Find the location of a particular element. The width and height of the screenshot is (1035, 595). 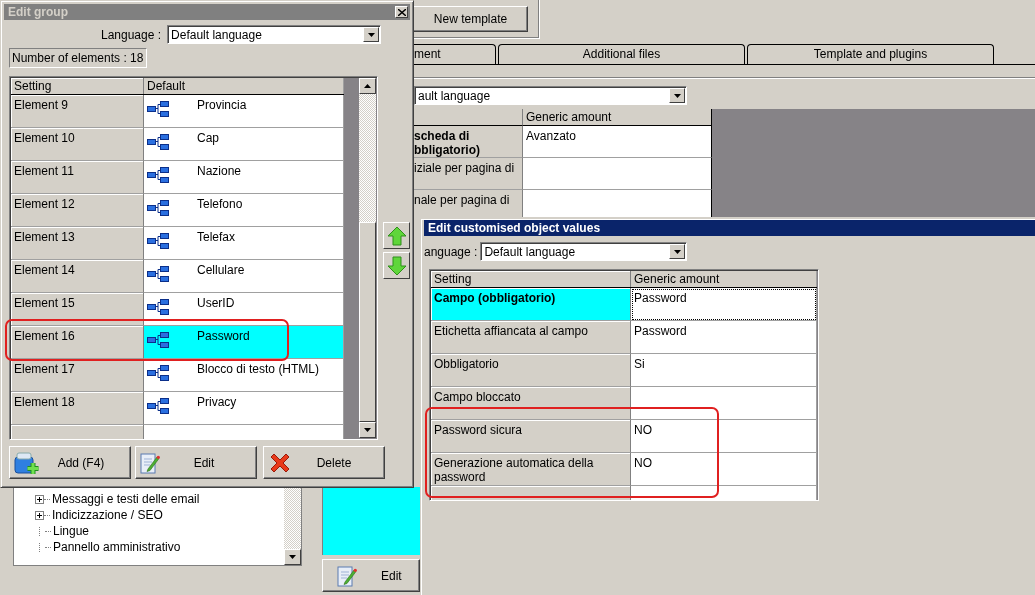

table-cell: scheda di bbligatorio) is located at coordinates (468, 142).